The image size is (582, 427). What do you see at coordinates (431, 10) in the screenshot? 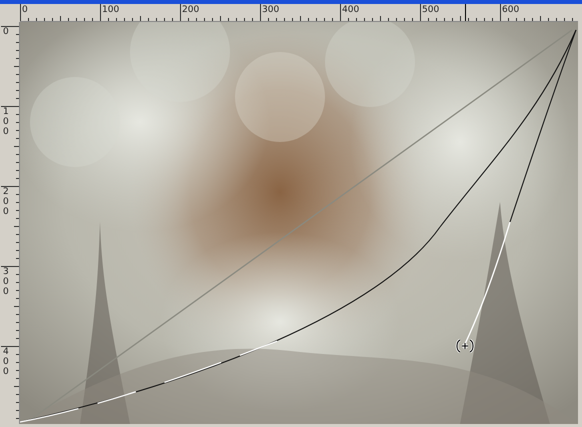
I see `ruler-label: 500` at bounding box center [431, 10].